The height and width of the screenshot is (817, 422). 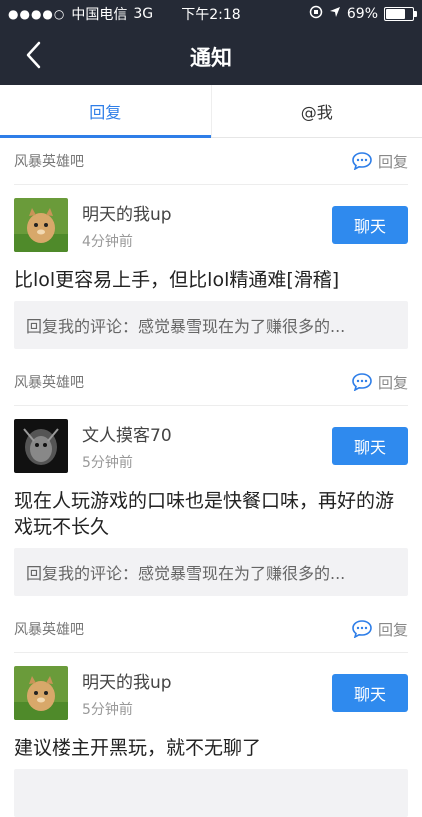 I want to click on carrier: 中国电信, so click(x=99, y=14).